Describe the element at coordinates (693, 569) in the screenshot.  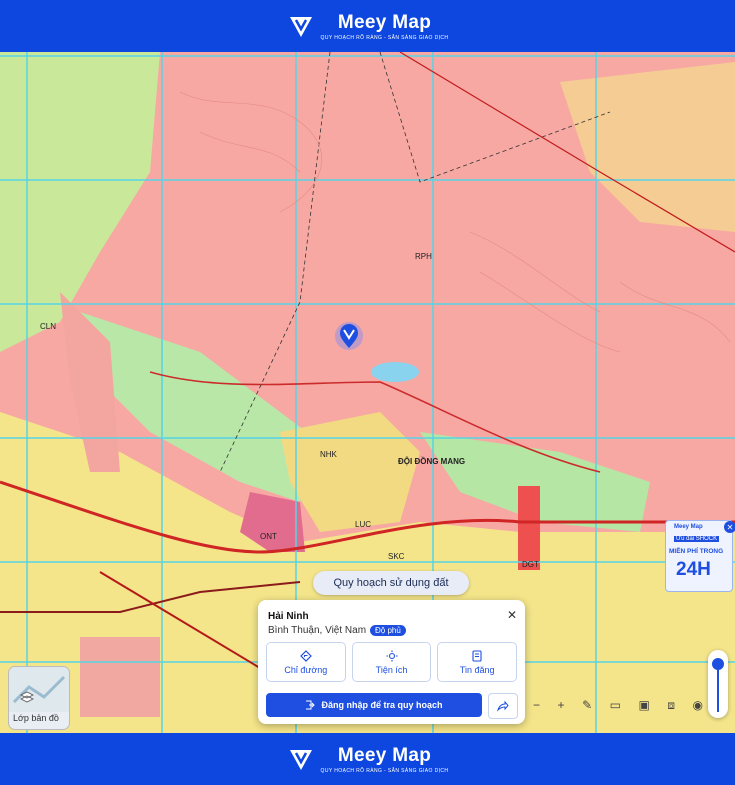
I see `promo-big: 24H` at that location.